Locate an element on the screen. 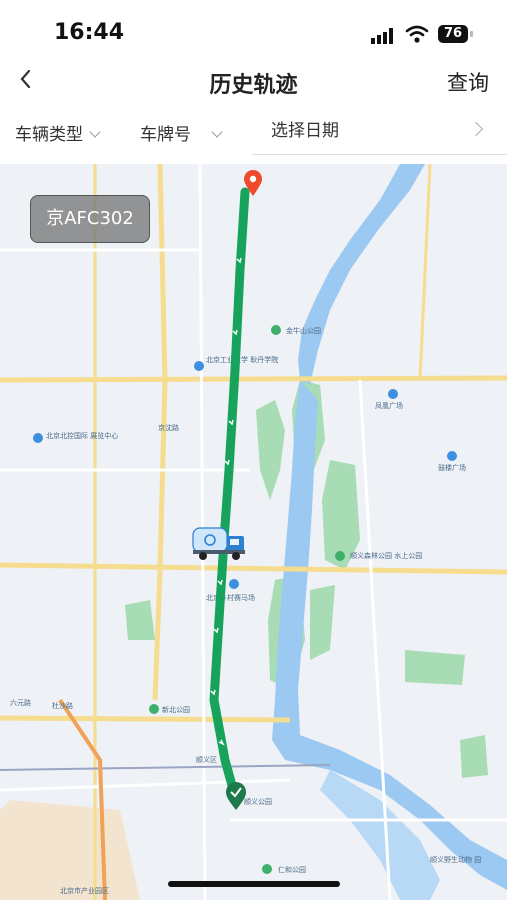 Image resolution: width=507 pixels, height=904 pixels. poi-label: 新北公园 is located at coordinates (176, 709).